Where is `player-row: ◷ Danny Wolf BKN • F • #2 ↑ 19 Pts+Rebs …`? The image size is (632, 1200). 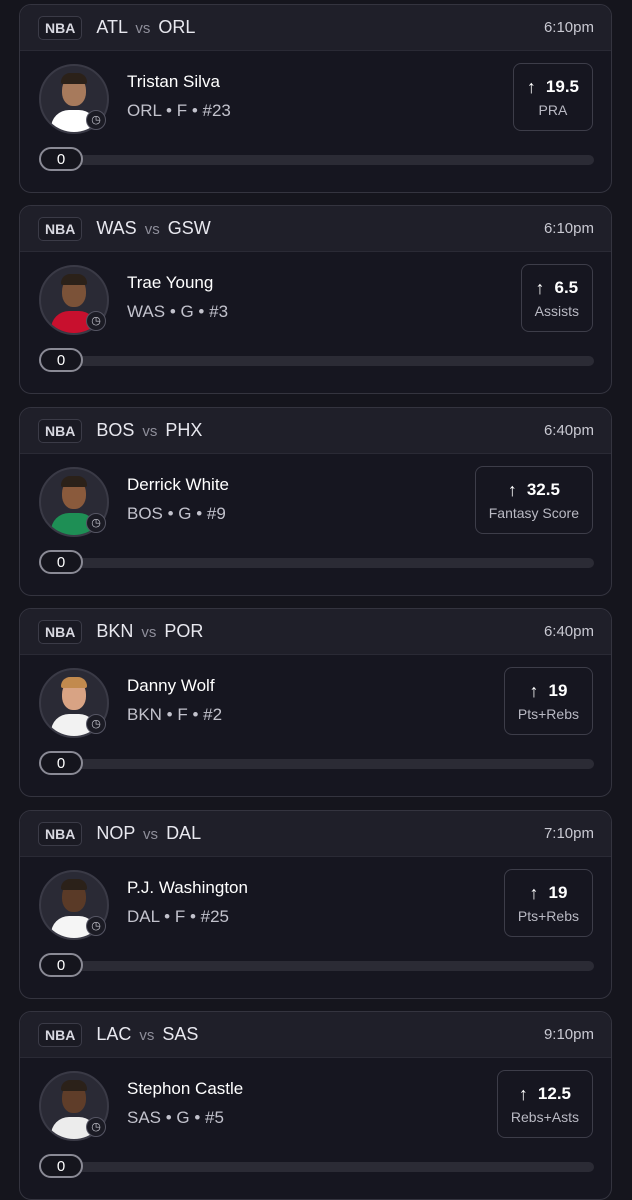 player-row: ◷ Danny Wolf BKN • F • #2 ↑ 19 Pts+Rebs … is located at coordinates (315, 725).